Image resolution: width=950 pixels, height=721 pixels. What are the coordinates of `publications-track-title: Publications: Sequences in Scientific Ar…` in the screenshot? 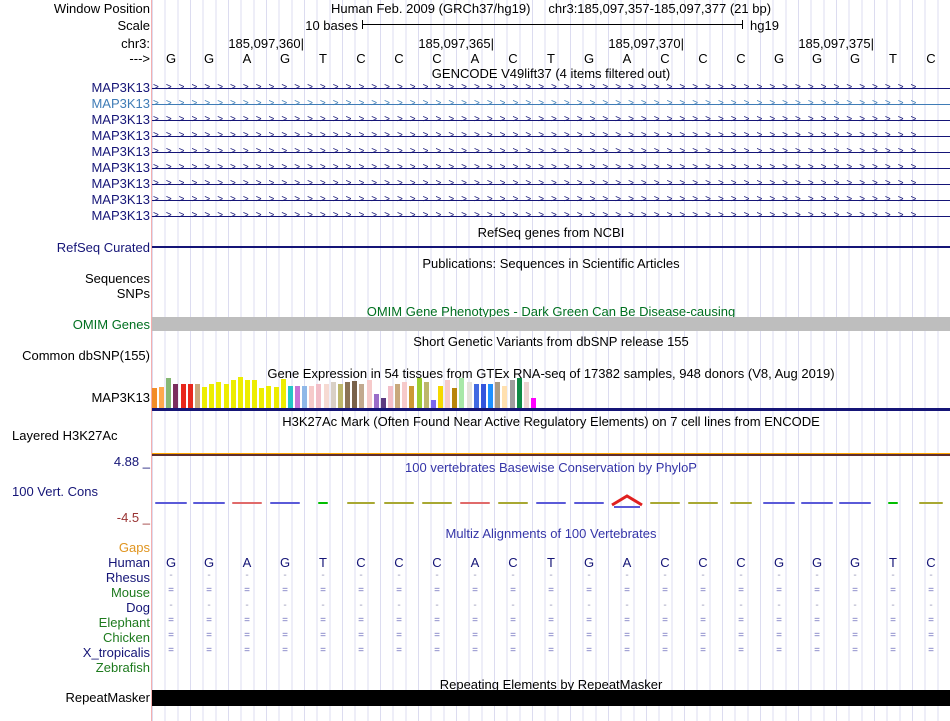 It's located at (551, 263).